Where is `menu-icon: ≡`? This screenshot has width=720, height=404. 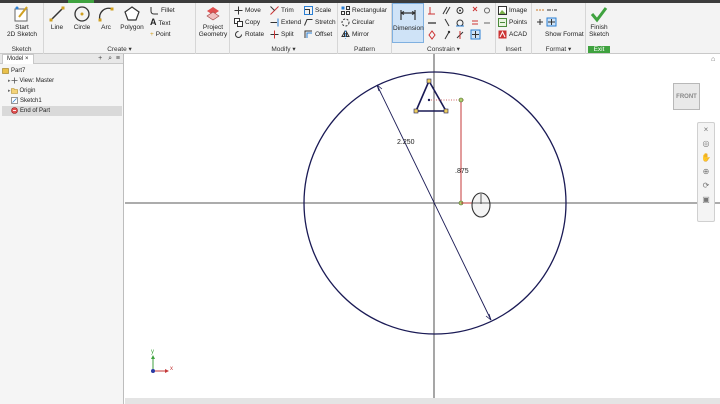
menu-icon: ≡ is located at coordinates (118, 58).